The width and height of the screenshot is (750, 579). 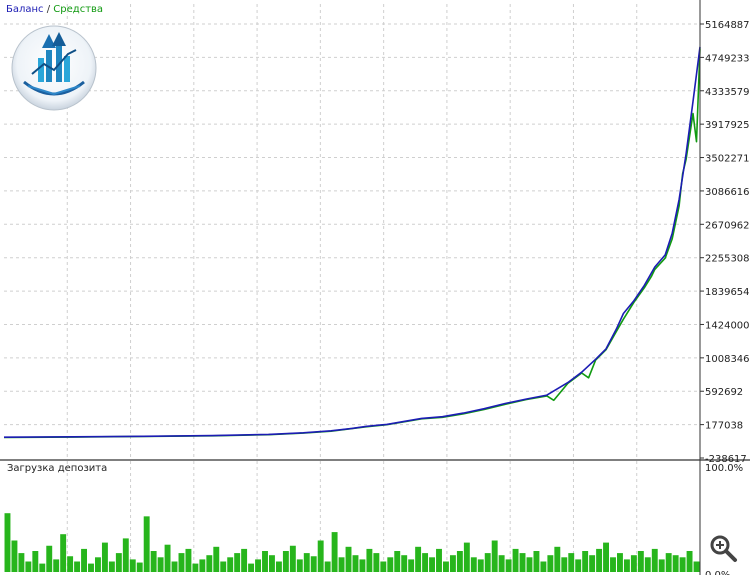 What do you see at coordinates (727, 325) in the screenshot?
I see `y-tick-label: 1424000` at bounding box center [727, 325].